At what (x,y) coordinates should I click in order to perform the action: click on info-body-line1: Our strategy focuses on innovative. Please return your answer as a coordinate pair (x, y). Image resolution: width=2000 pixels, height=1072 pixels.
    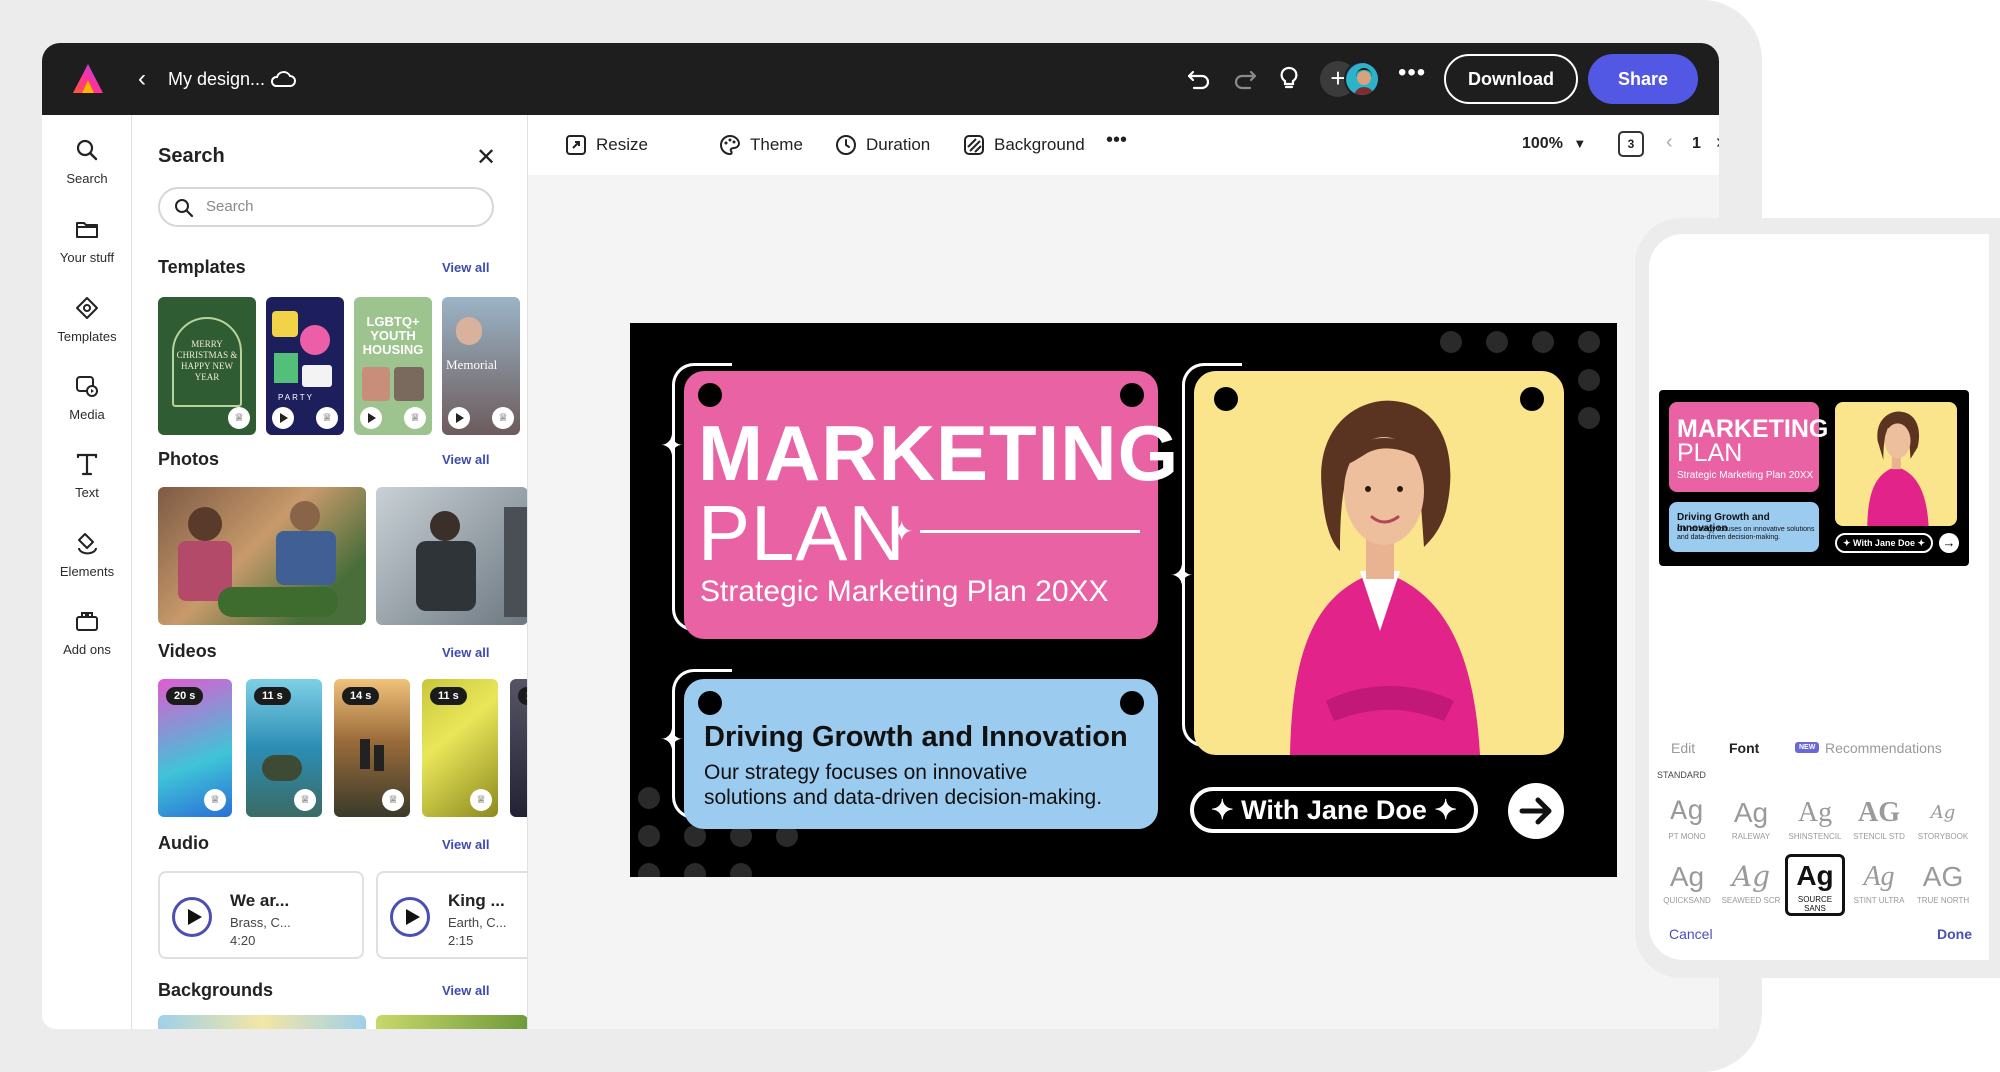
    Looking at the image, I should click on (865, 773).